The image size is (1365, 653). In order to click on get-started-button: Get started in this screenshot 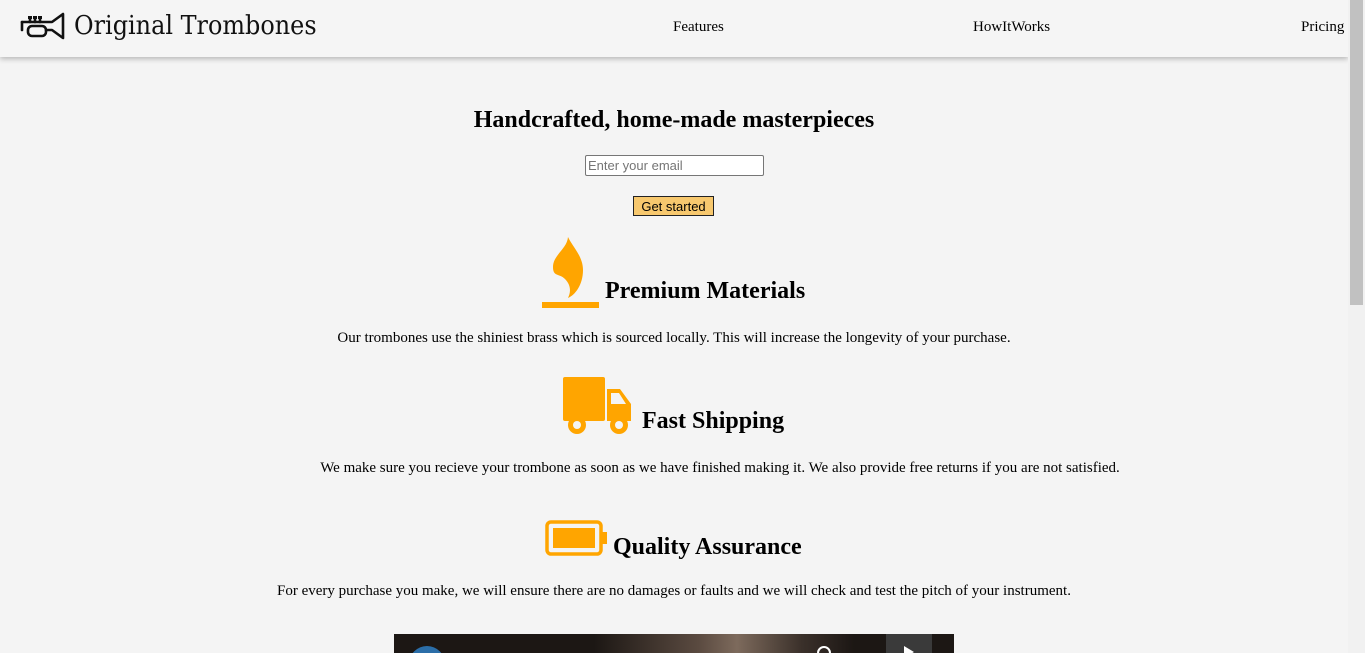, I will do `click(673, 206)`.